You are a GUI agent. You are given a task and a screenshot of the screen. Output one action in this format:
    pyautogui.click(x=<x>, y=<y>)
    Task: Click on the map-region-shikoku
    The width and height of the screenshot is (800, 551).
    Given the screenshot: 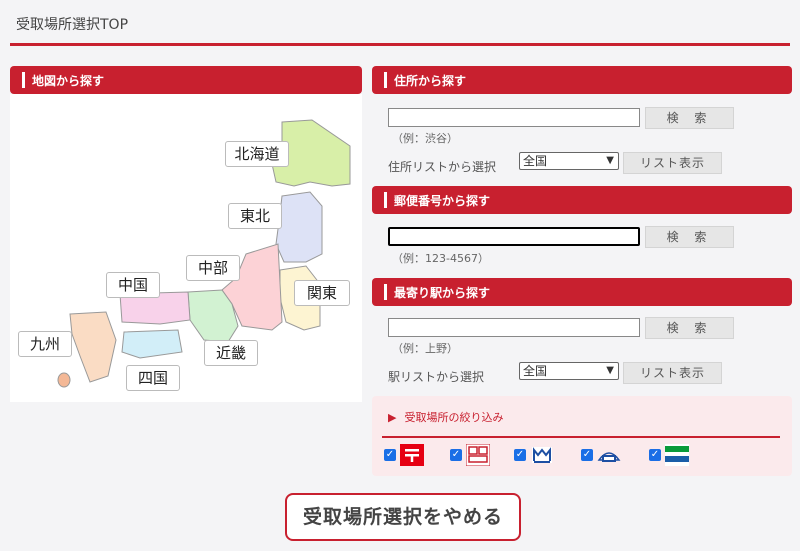 What is the action you would take?
    pyautogui.click(x=152, y=344)
    